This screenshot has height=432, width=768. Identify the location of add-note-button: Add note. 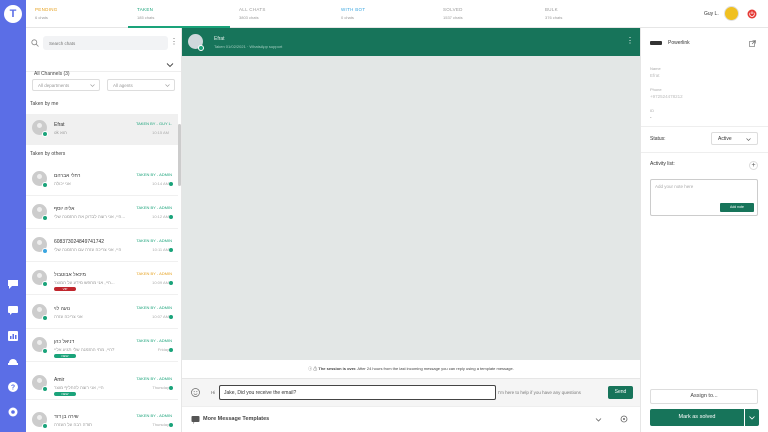
(737, 207).